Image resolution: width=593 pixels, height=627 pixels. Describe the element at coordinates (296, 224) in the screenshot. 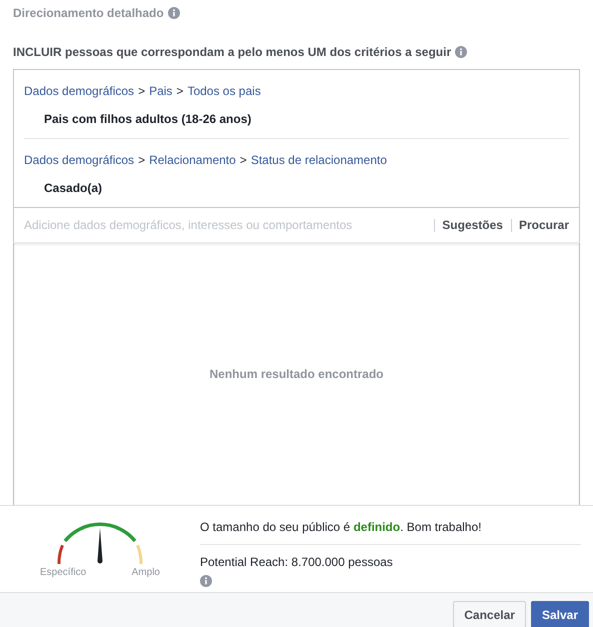

I see `search-field: Adicione dados demográficos, interesses ou comportamentos Sugestões Procurar` at that location.